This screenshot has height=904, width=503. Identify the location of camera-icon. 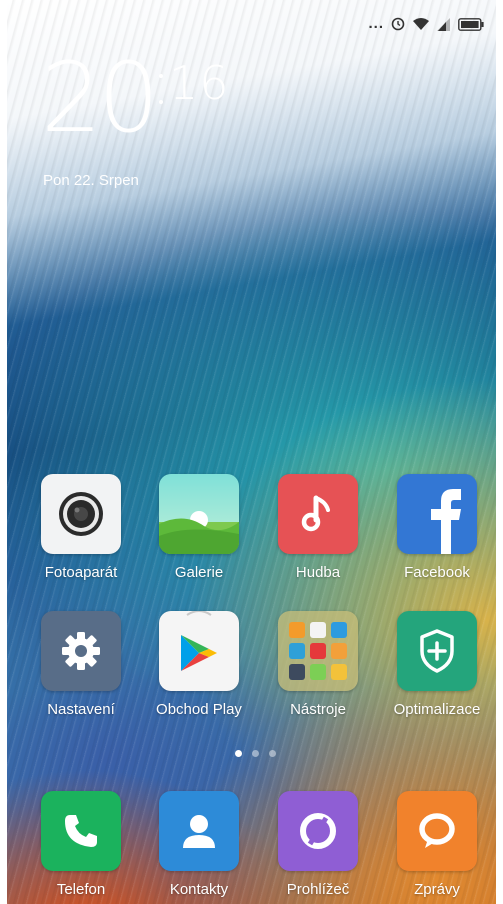
(81, 514).